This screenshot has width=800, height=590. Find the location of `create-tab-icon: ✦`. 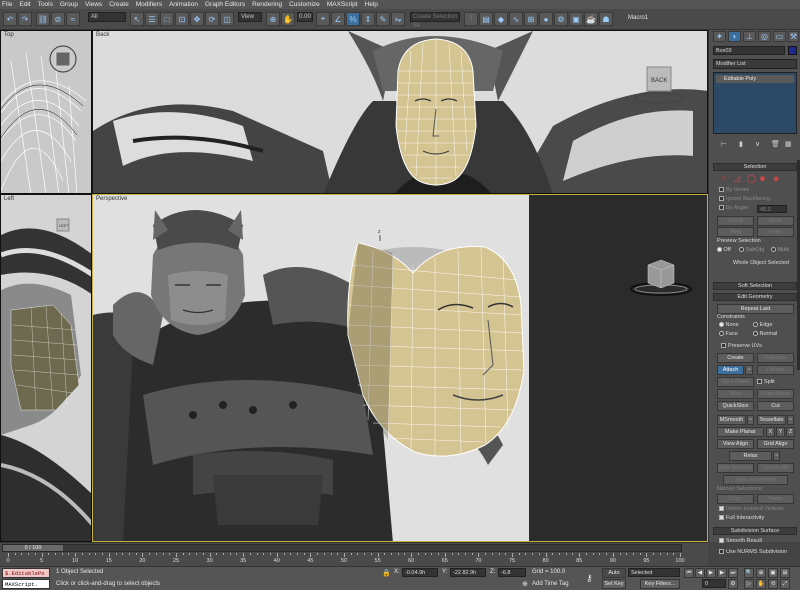

create-tab-icon: ✦ is located at coordinates (719, 36).